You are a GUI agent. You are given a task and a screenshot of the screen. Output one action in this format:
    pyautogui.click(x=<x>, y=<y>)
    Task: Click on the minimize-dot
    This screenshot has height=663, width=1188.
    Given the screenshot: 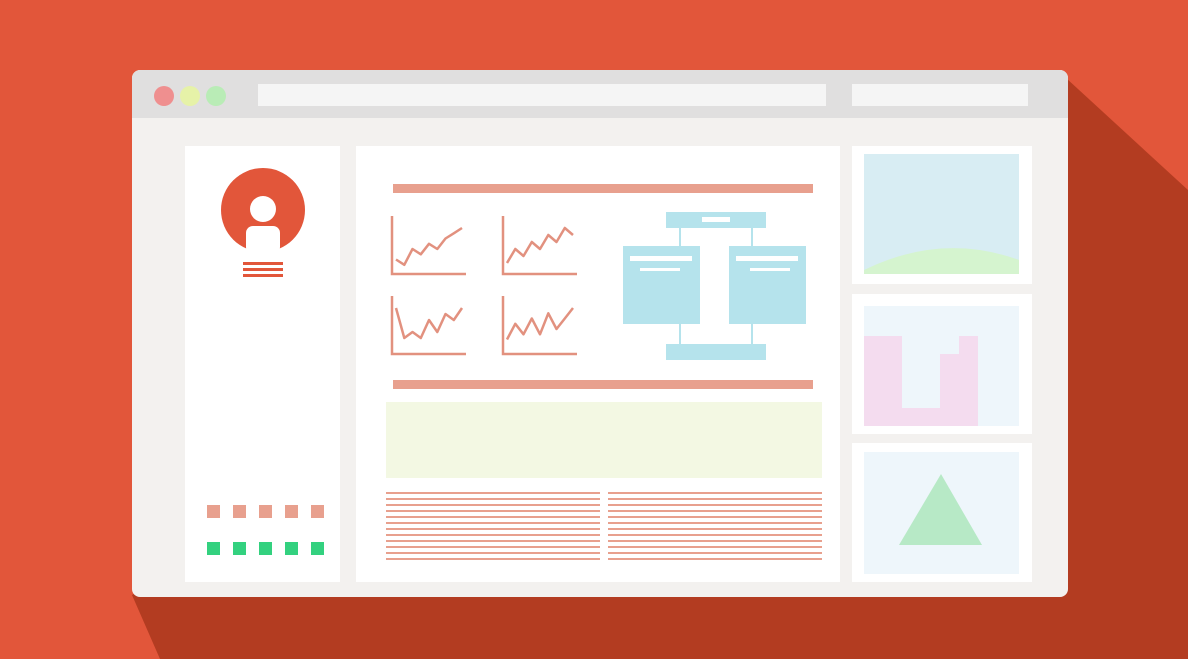 What is the action you would take?
    pyautogui.click(x=190, y=96)
    